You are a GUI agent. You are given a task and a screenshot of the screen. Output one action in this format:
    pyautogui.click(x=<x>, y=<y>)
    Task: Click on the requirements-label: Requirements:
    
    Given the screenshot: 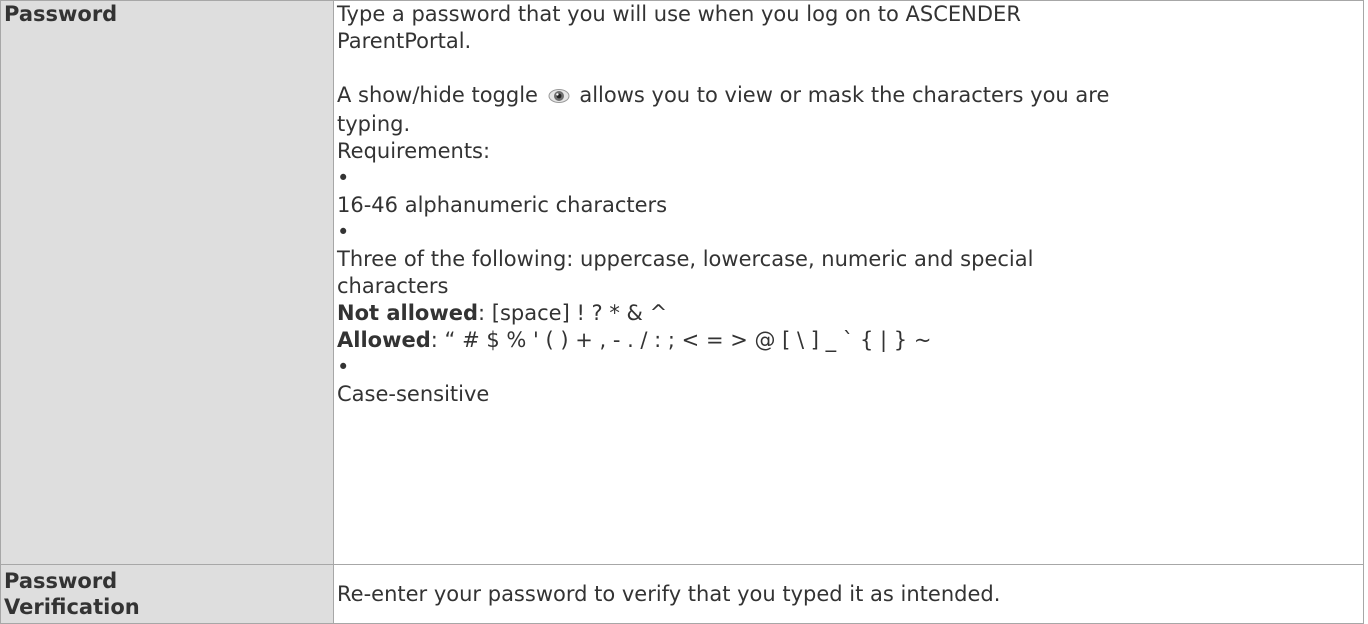 What is the action you would take?
    pyautogui.click(x=414, y=151)
    